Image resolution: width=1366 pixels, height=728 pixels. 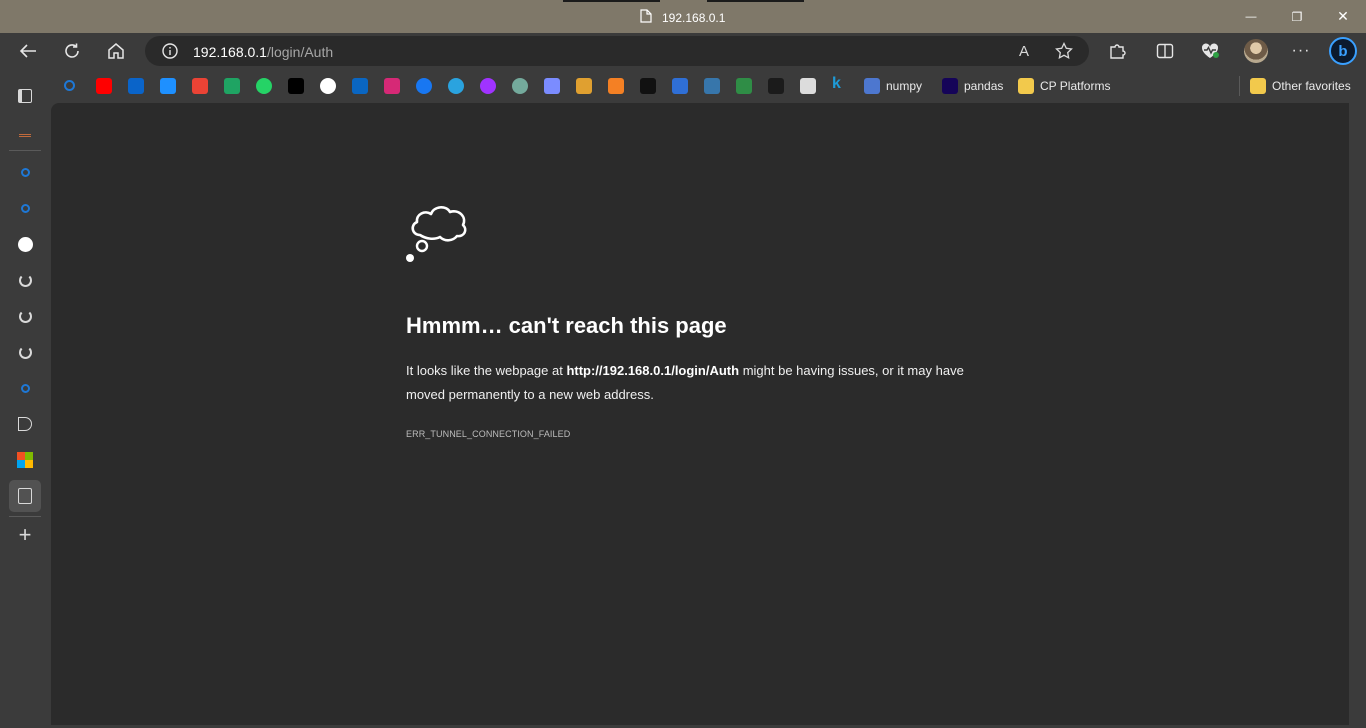 I want to click on document-icon, so click(x=25, y=496).